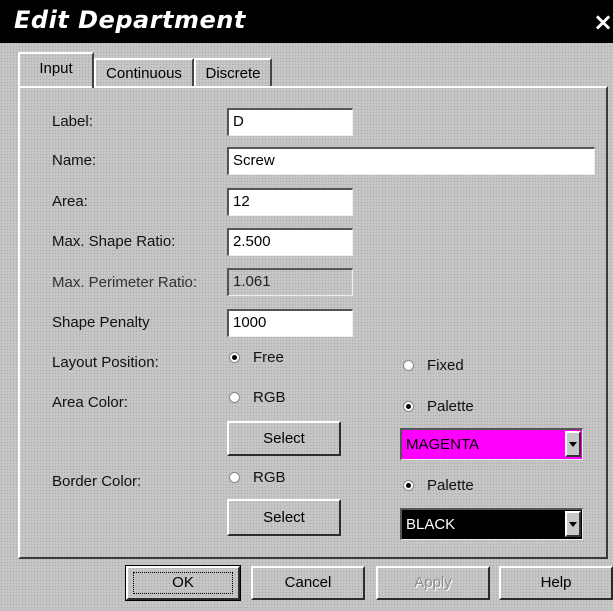 The width and height of the screenshot is (613, 611). Describe the element at coordinates (290, 122) in the screenshot. I see `label-input: D` at that location.